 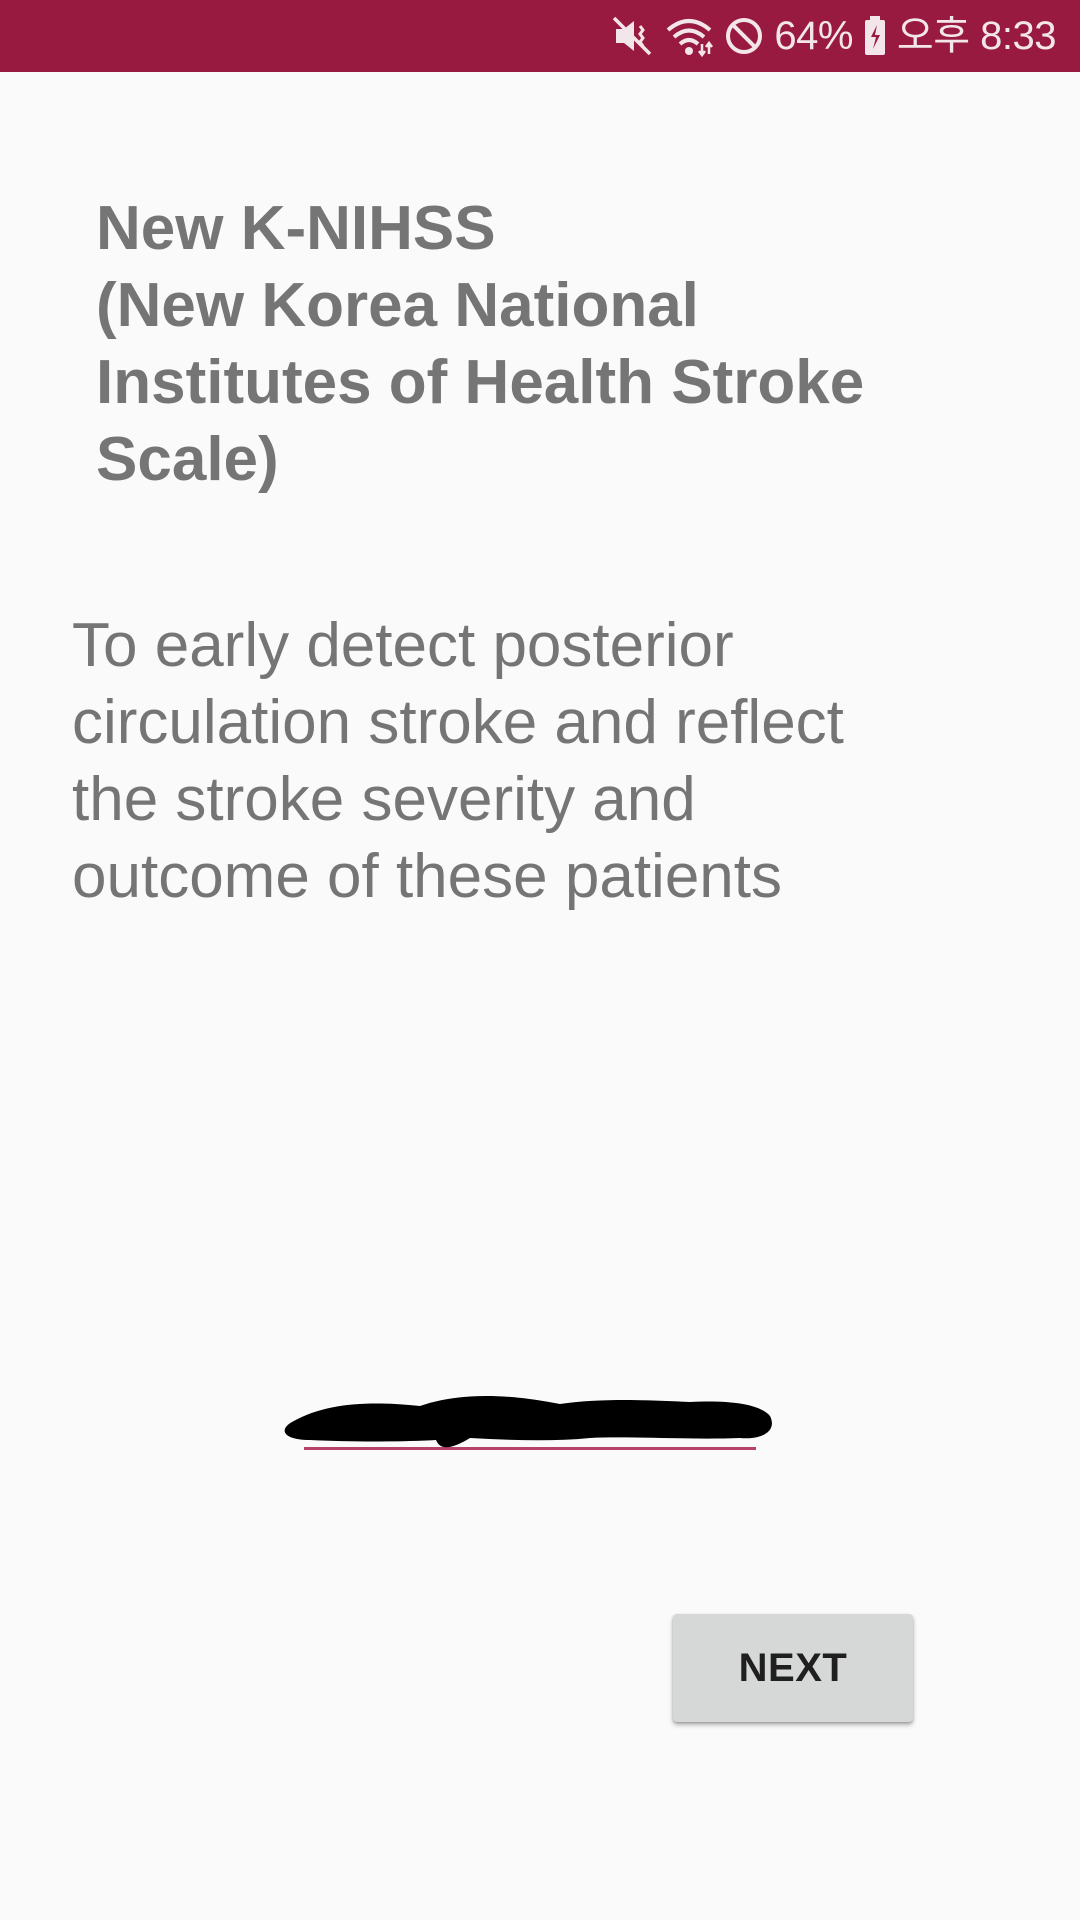 What do you see at coordinates (875, 36) in the screenshot?
I see `battery-charging-icon` at bounding box center [875, 36].